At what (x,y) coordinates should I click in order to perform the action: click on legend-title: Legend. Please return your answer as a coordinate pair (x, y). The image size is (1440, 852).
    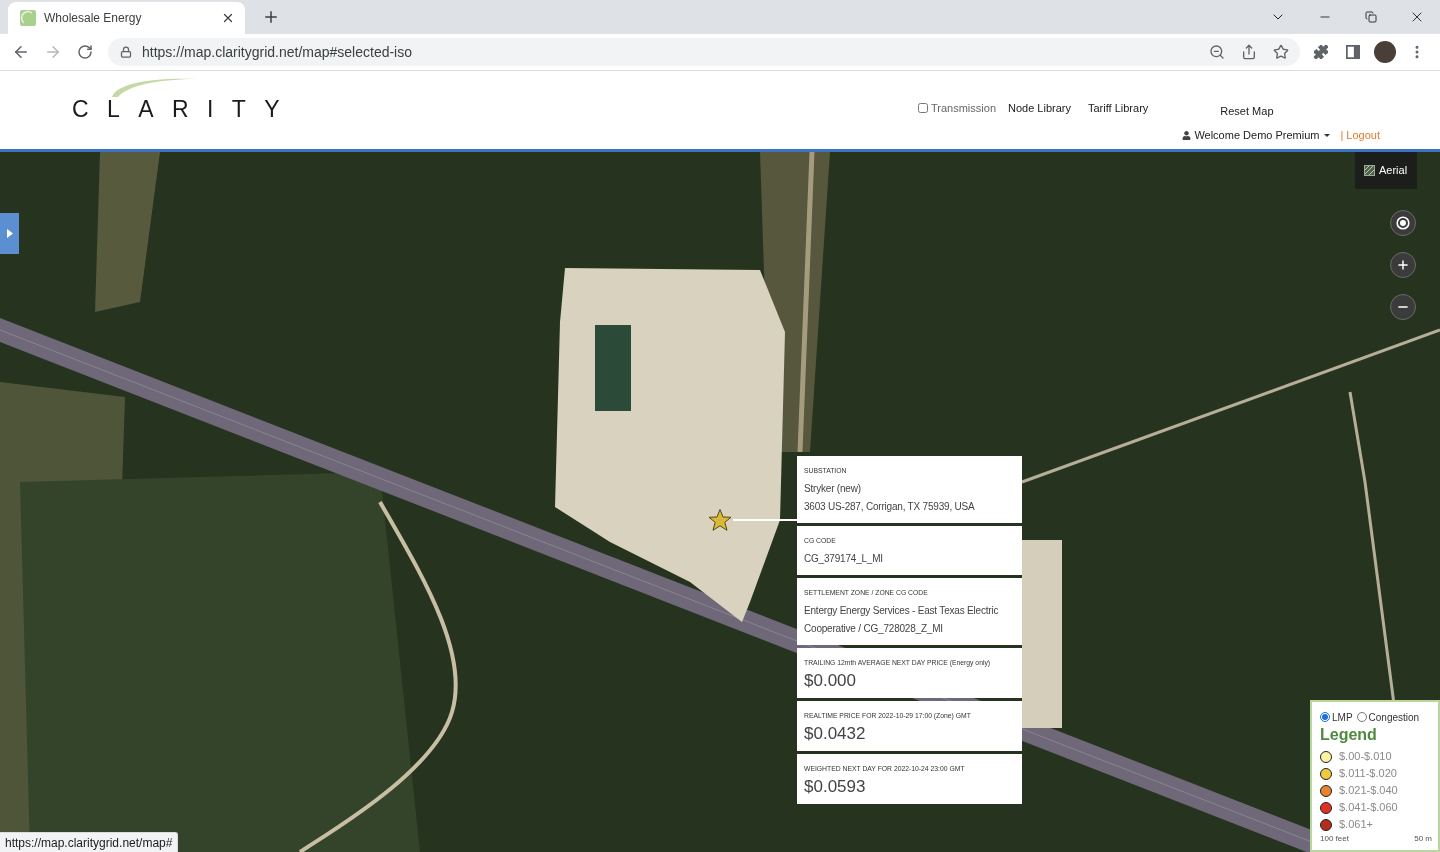
    Looking at the image, I should click on (1349, 735).